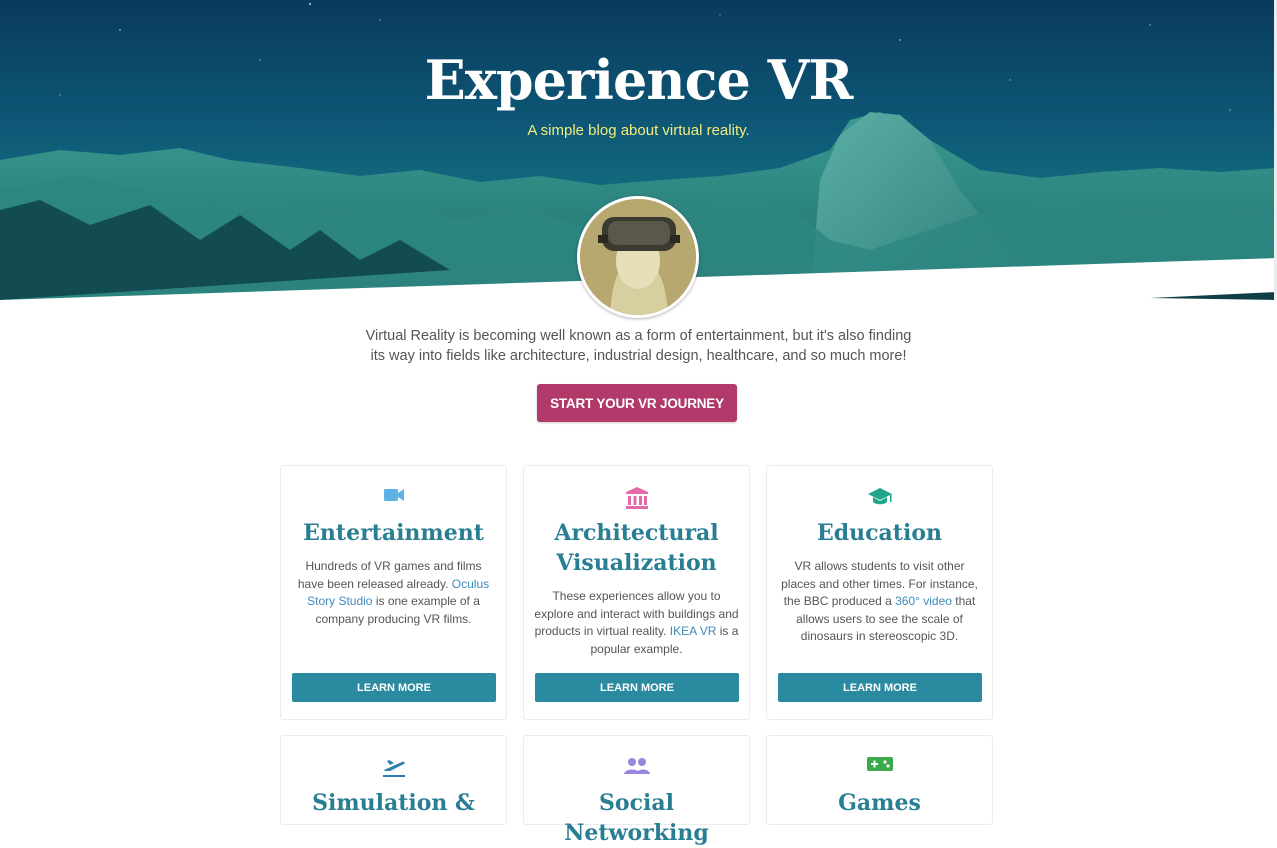  Describe the element at coordinates (639, 80) in the screenshot. I see `page-title: Experience VR` at that location.